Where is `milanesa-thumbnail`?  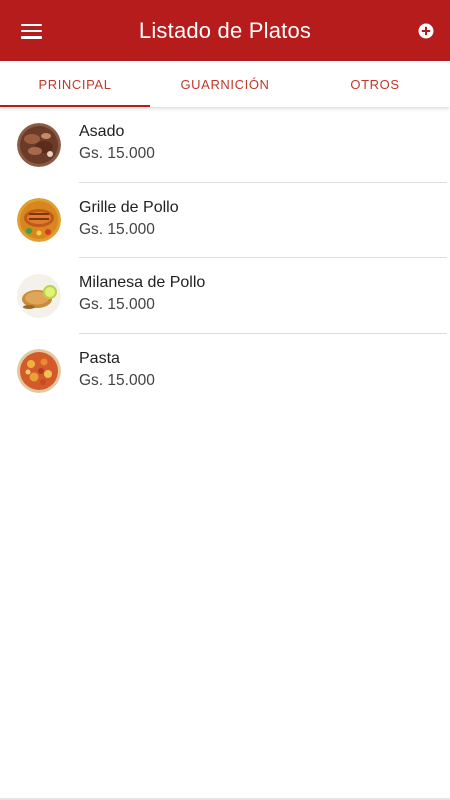 milanesa-thumbnail is located at coordinates (39, 295).